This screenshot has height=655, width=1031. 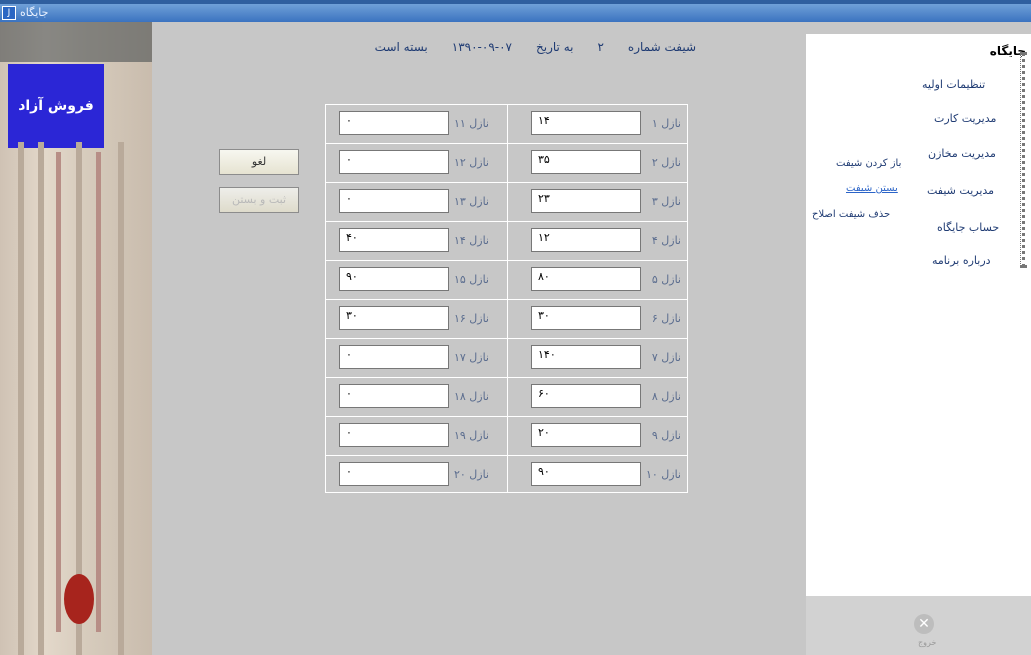 I want to click on nozzle-label-14: نازل ۱۴, so click(x=471, y=240).